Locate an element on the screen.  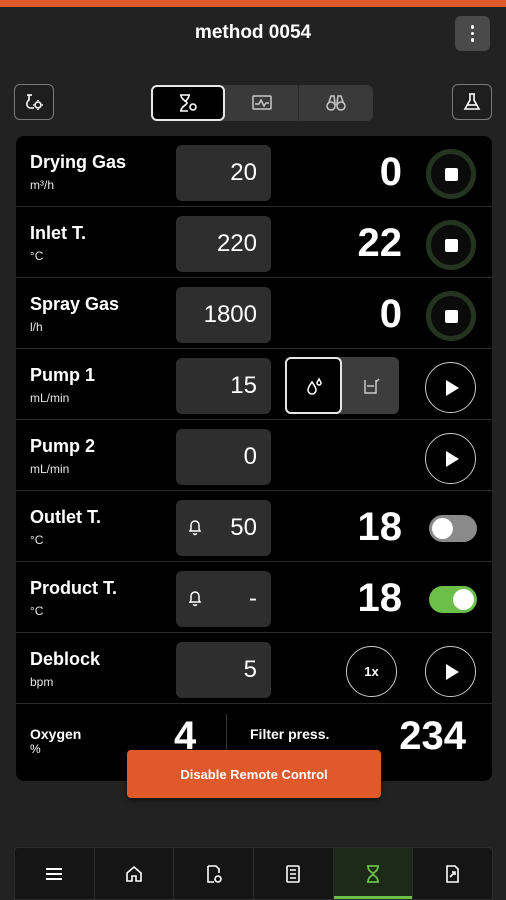
row-outlet-temp: Outlet T. °C 50 18 is located at coordinates (254, 526).